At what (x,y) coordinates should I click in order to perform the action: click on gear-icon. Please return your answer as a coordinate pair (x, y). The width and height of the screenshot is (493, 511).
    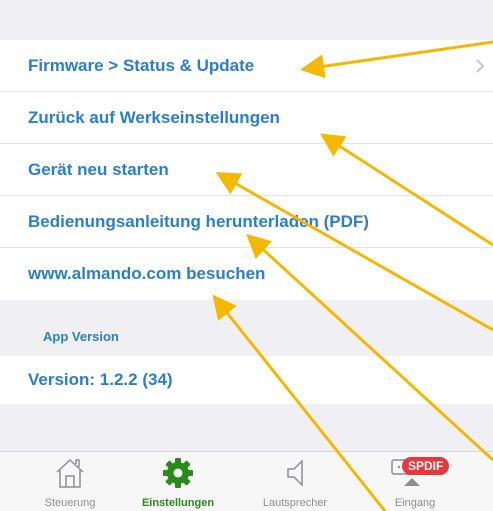
    Looking at the image, I should click on (178, 473).